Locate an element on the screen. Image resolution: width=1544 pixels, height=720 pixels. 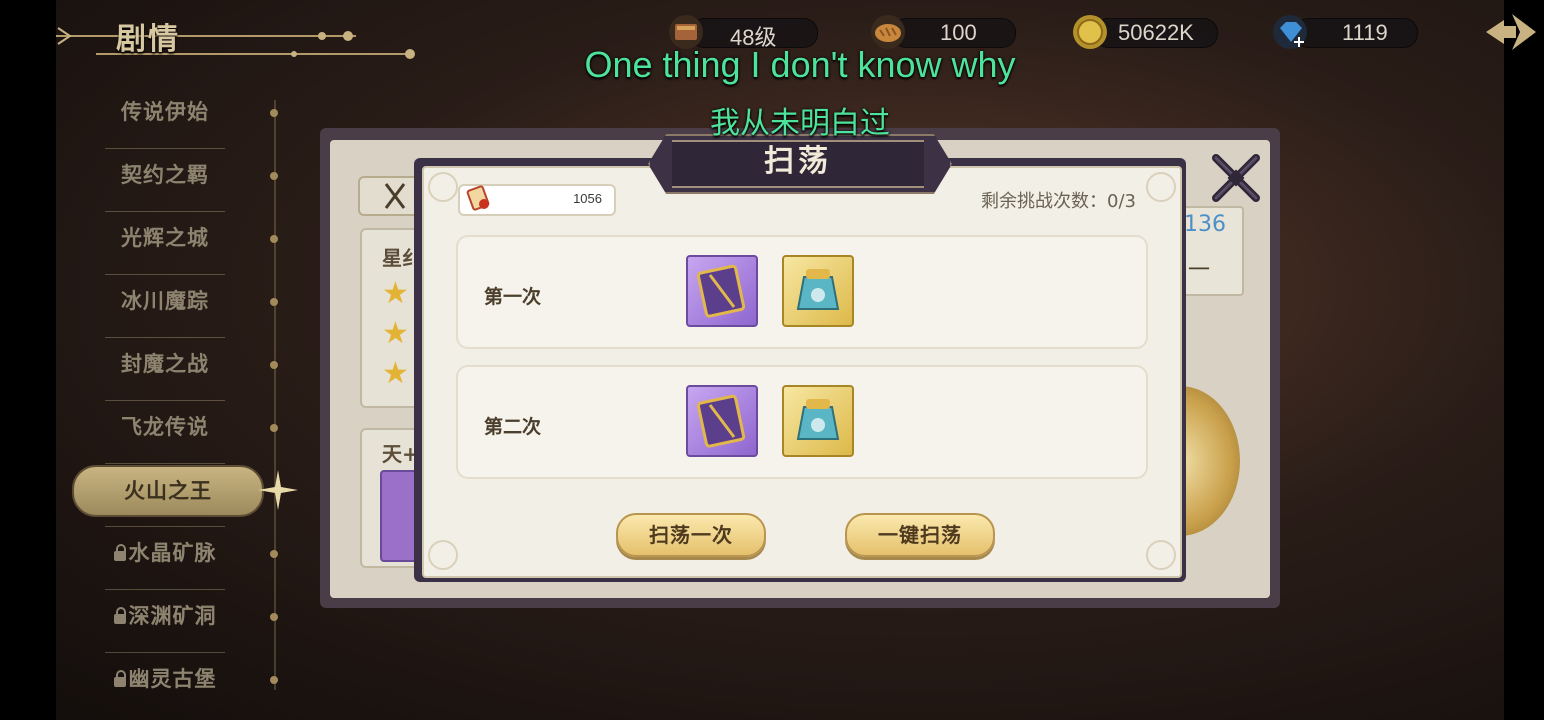
chapter-item-locked: 深渊矿洞 is located at coordinates (165, 616).